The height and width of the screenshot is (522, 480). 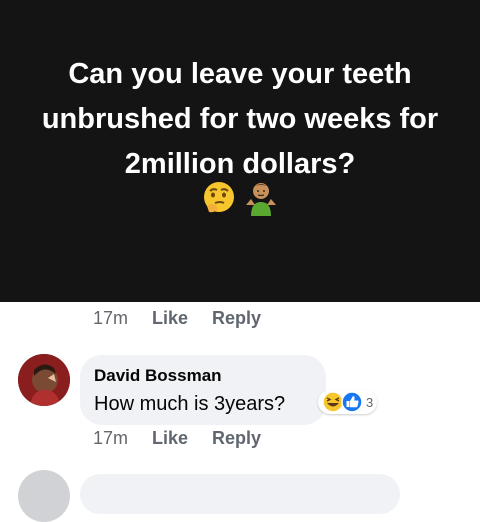 I want to click on comment-actions: 17m Like Reply, so click(x=189, y=438).